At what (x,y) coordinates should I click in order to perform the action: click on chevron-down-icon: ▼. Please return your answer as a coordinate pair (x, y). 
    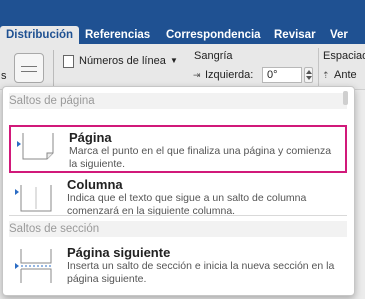
    Looking at the image, I should click on (174, 60).